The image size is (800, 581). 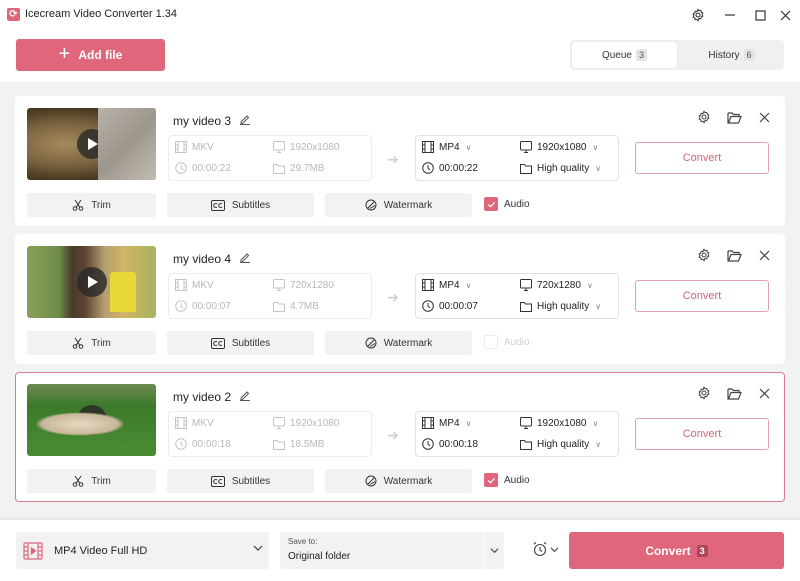 I want to click on close-window-icon, so click(x=785, y=15).